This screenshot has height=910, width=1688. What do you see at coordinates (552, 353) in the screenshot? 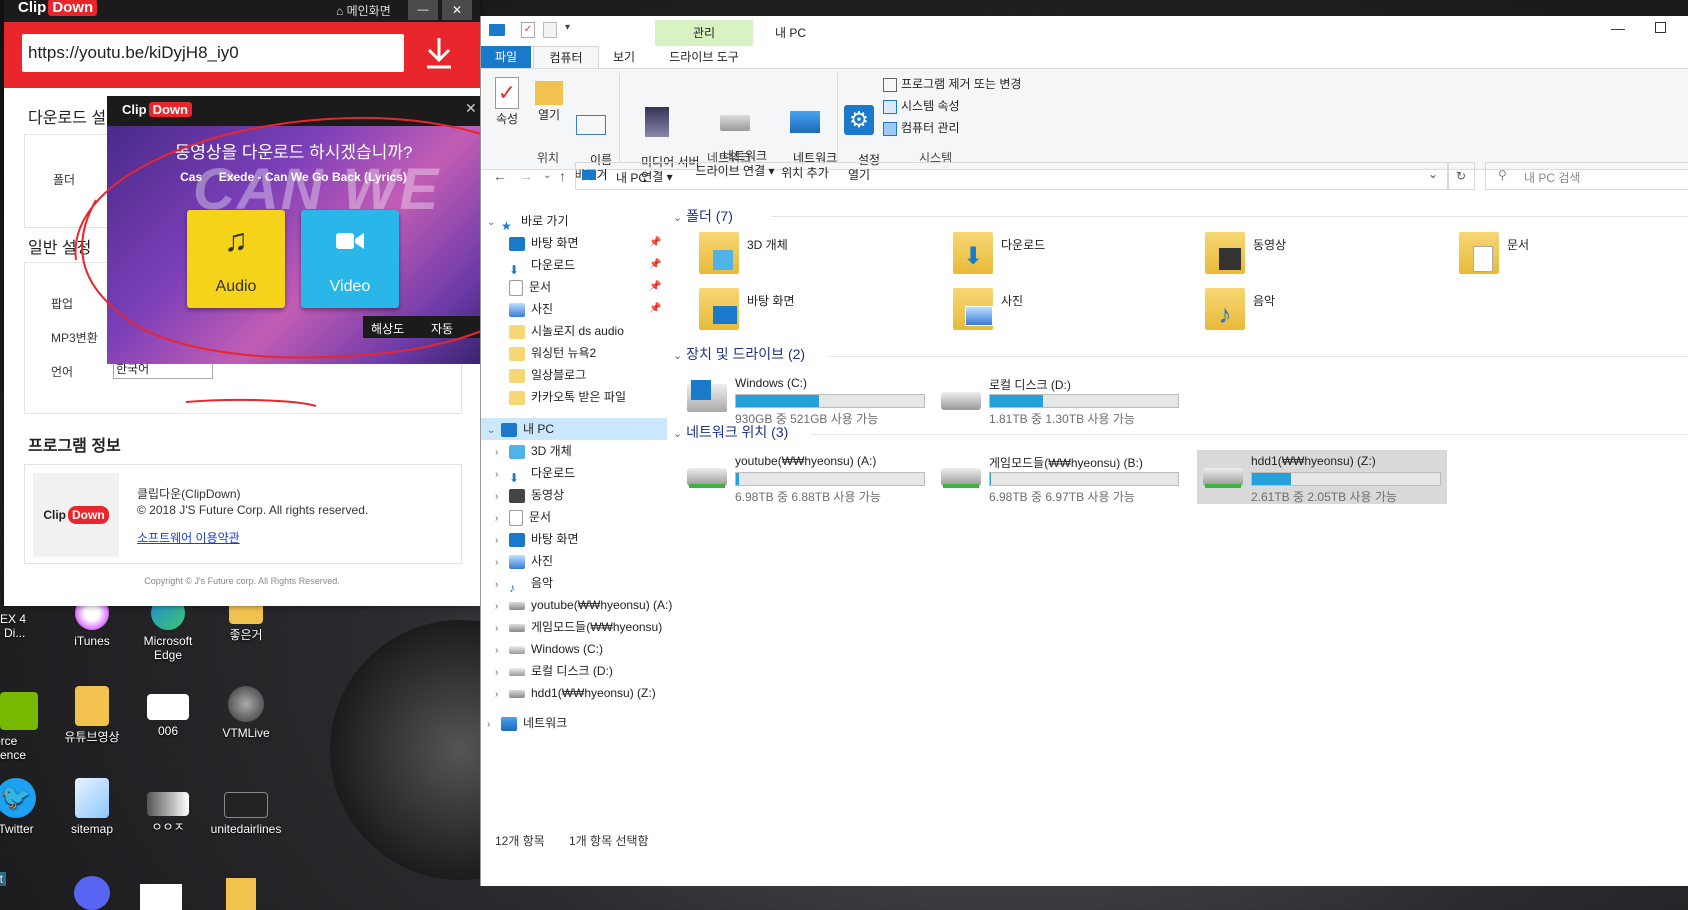
I see `nav-folder: 워싱턴 뉴욕2` at bounding box center [552, 353].